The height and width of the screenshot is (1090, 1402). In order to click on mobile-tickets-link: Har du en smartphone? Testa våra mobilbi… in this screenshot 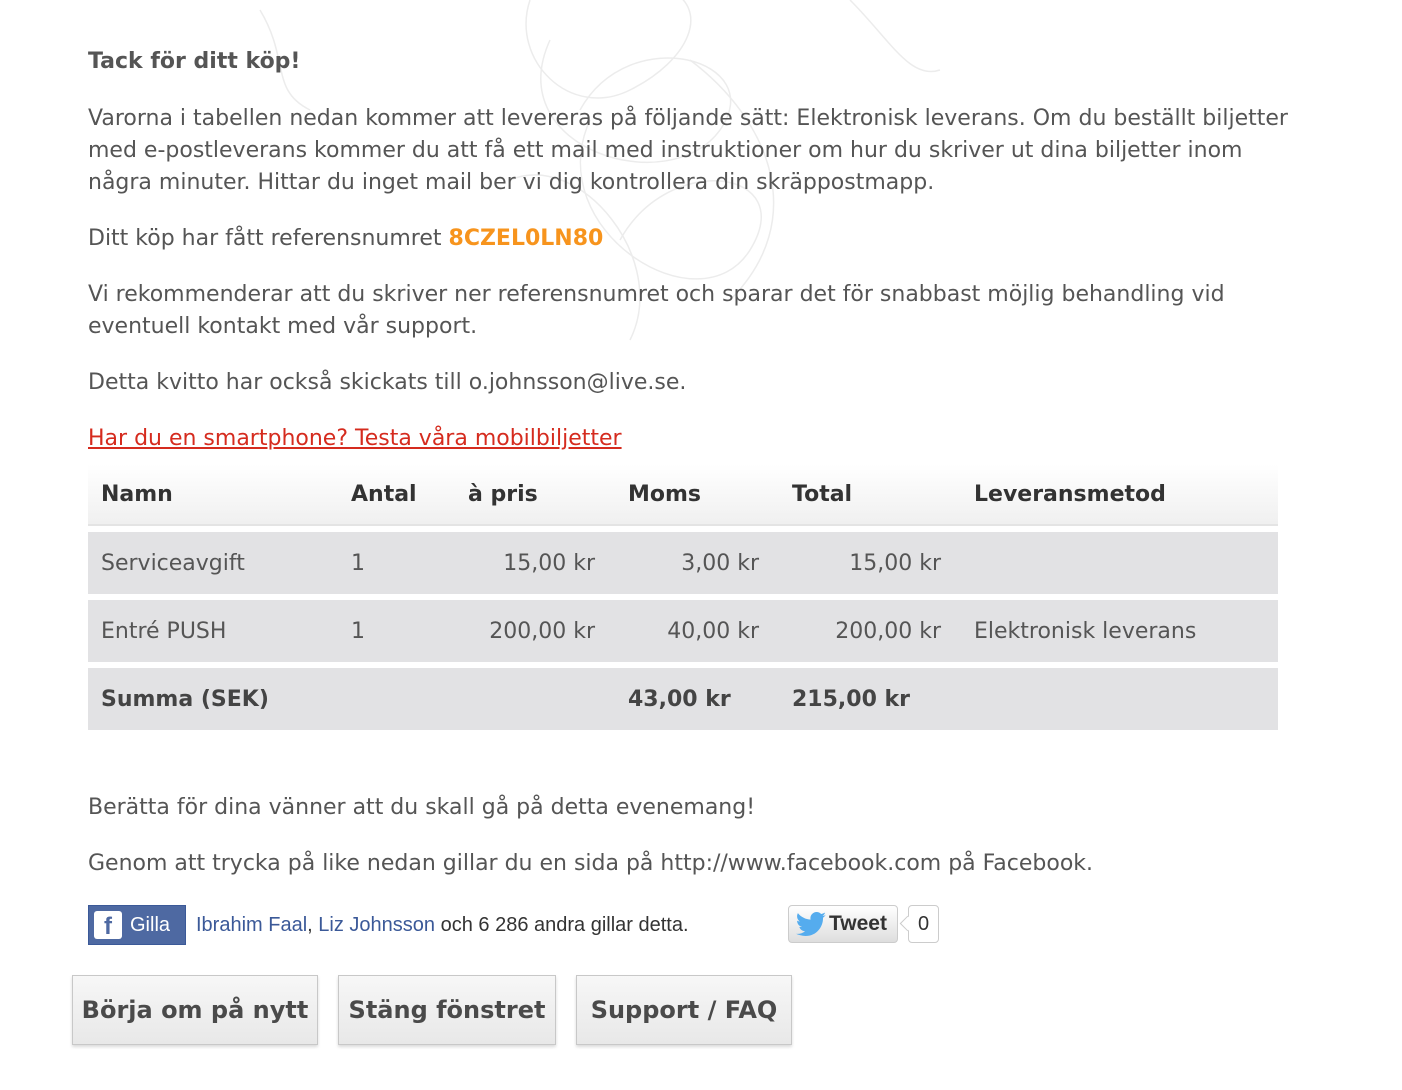, I will do `click(355, 439)`.